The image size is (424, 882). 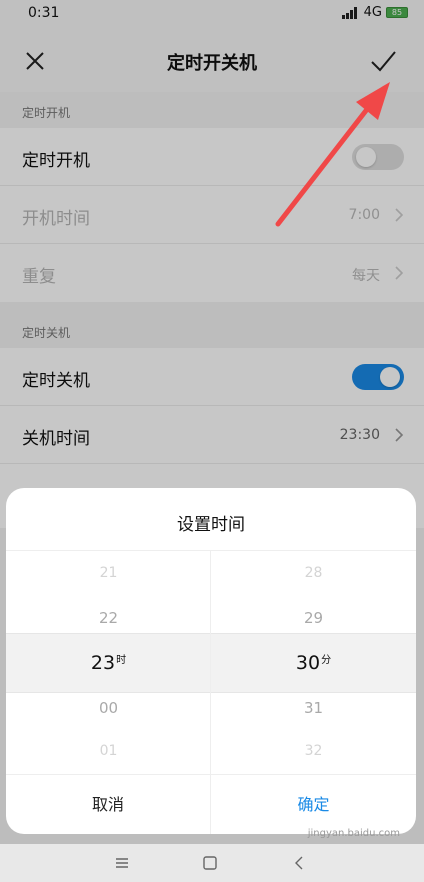 I want to click on hour-option: 22, so click(x=108, y=618).